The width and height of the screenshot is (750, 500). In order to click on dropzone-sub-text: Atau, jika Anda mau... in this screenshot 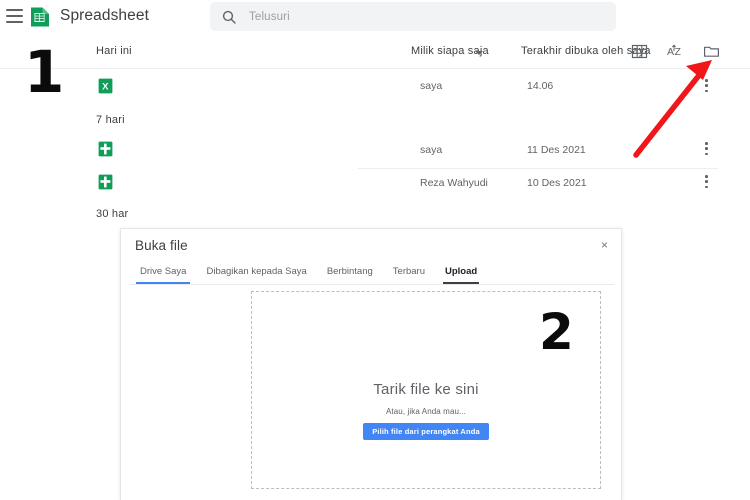, I will do `click(426, 411)`.